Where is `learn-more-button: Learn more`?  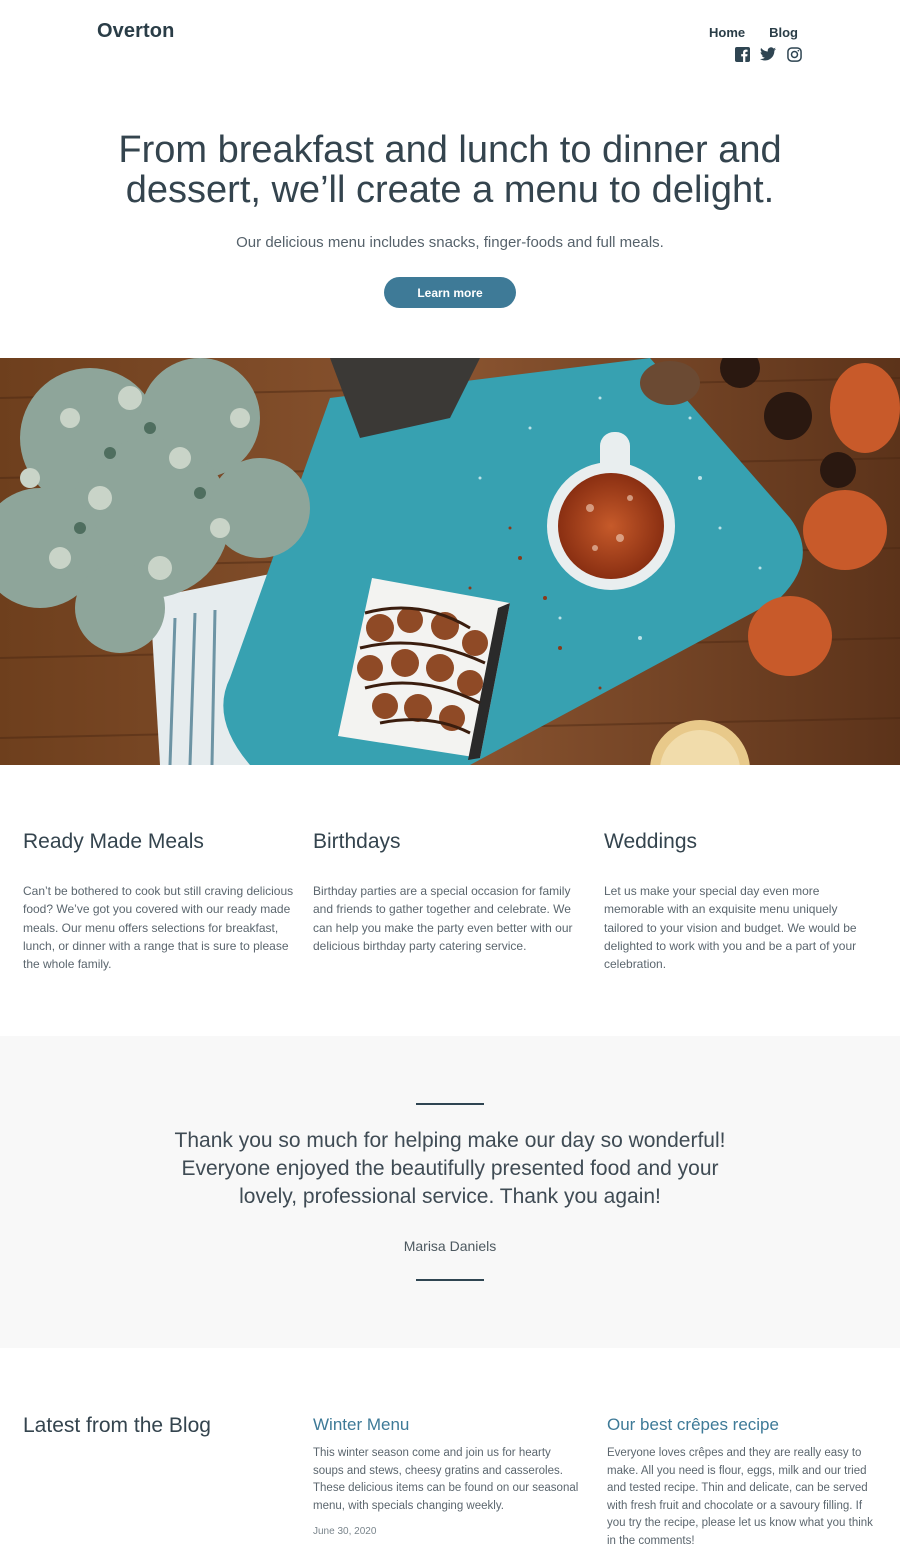
learn-more-button: Learn more is located at coordinates (450, 292).